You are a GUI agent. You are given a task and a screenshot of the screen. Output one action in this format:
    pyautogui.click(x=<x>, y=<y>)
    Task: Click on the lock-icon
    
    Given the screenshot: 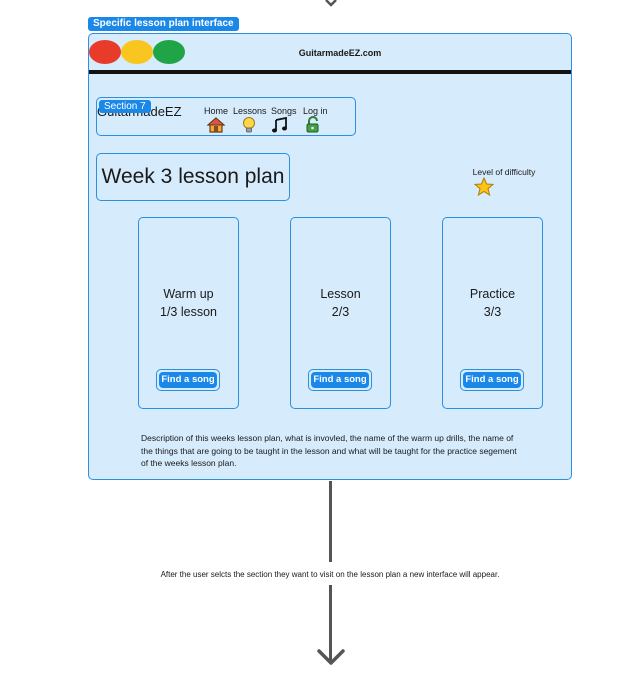 What is the action you would take?
    pyautogui.click(x=313, y=125)
    